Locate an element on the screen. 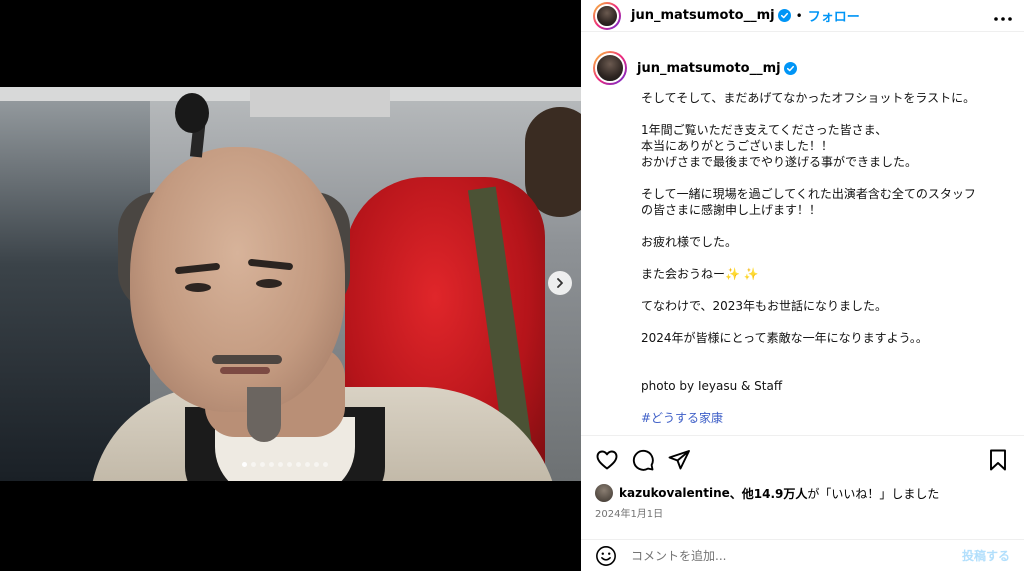 This screenshot has height=571, width=1024. caption-username: jun_matsumoto__mj is located at coordinates (709, 68).